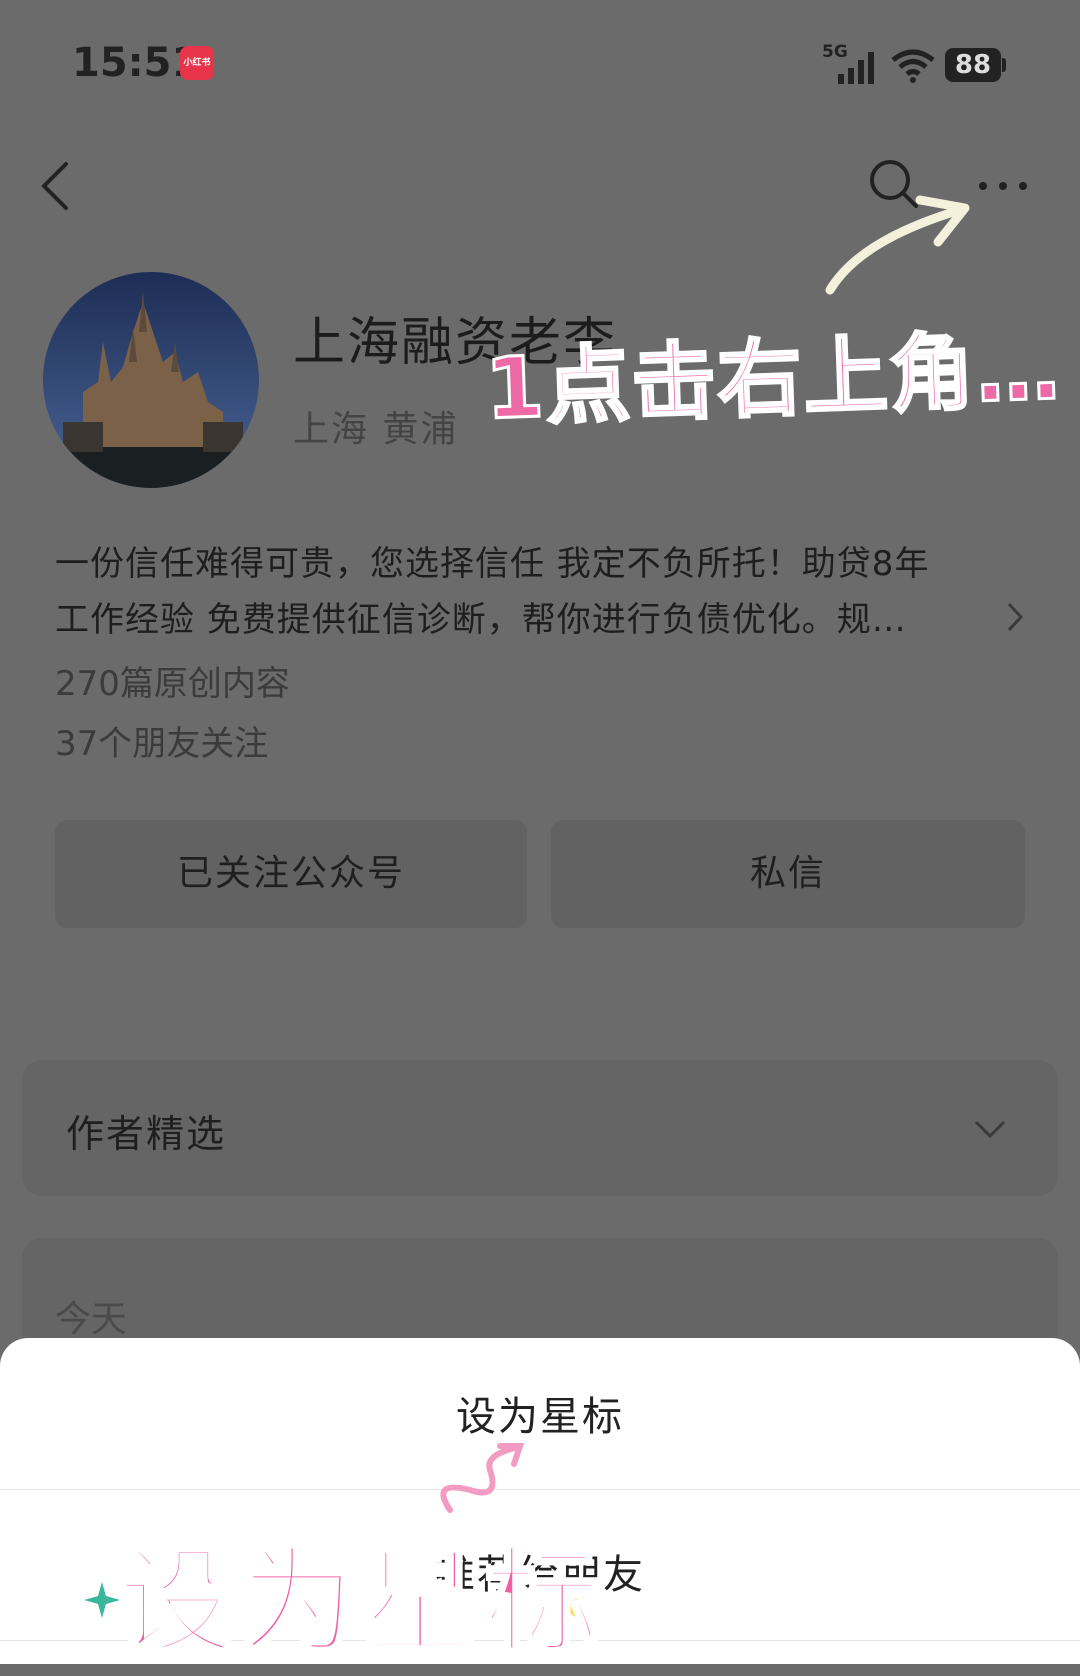 The width and height of the screenshot is (1080, 1676). Describe the element at coordinates (913, 66) in the screenshot. I see `wifi-icon` at that location.